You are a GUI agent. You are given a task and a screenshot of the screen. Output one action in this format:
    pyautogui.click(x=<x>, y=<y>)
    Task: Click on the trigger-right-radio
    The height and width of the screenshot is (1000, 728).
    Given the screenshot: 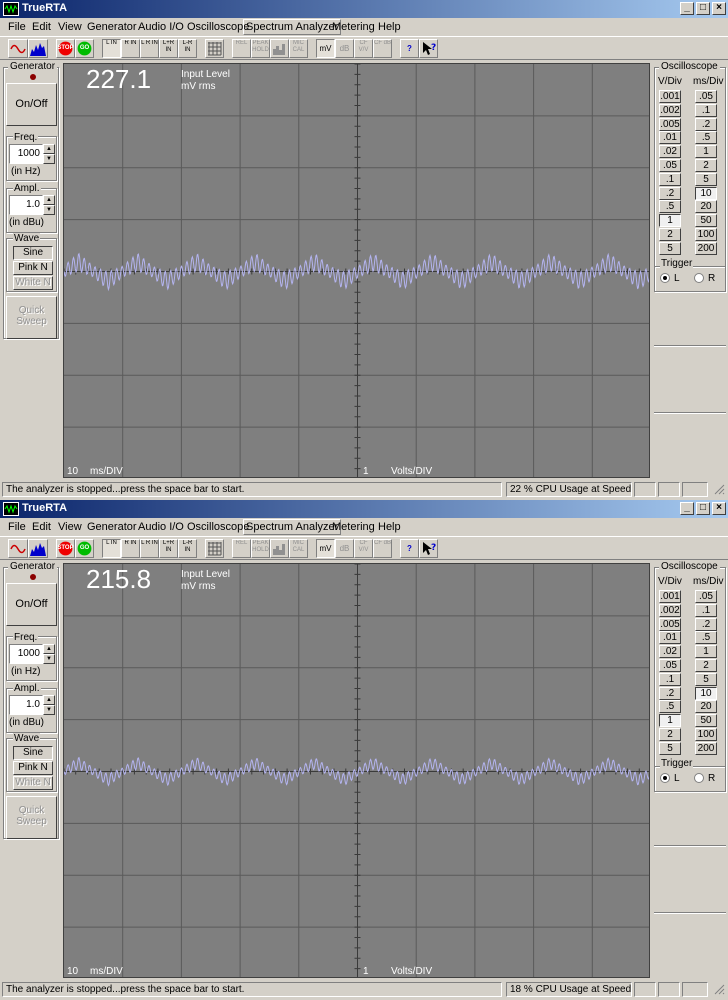 What is the action you would take?
    pyautogui.click(x=699, y=778)
    